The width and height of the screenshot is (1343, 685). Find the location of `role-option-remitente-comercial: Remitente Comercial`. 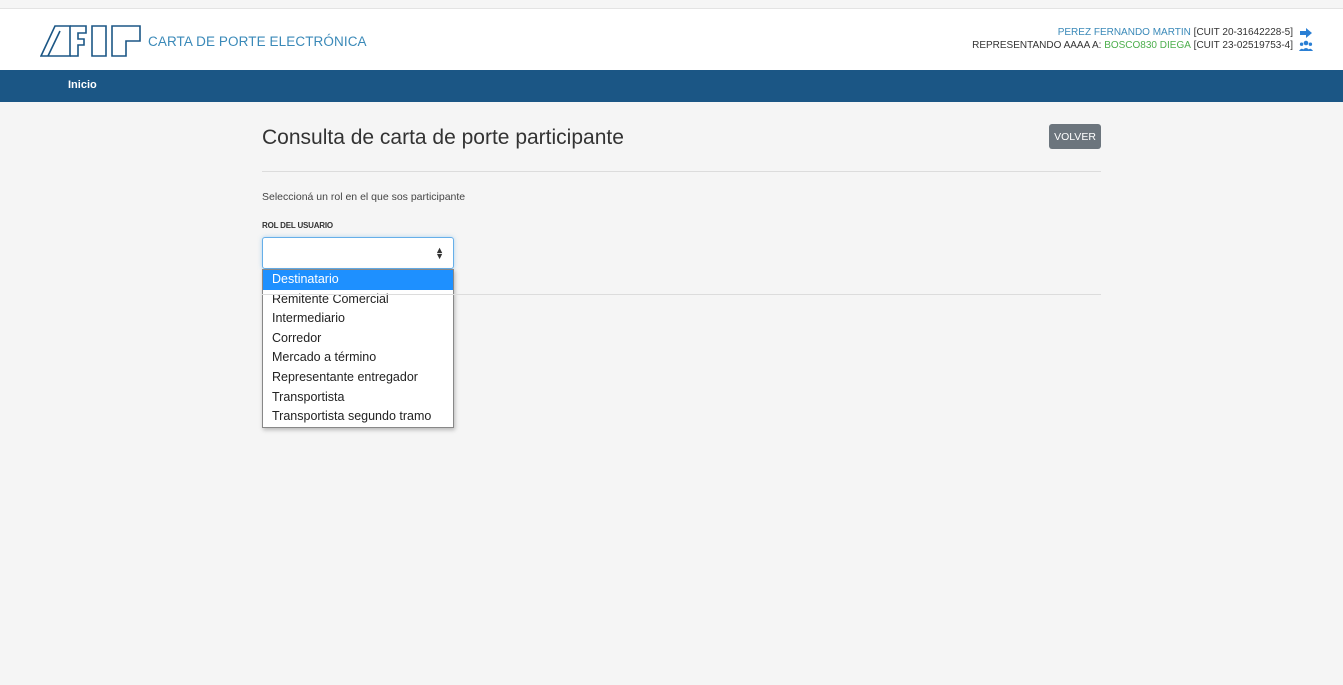

role-option-remitente-comercial: Remitente Comercial is located at coordinates (358, 300).